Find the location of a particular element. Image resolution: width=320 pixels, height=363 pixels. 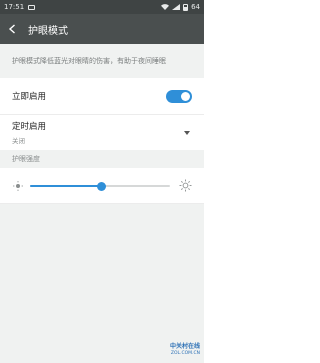

slider-thumb is located at coordinates (101, 186).